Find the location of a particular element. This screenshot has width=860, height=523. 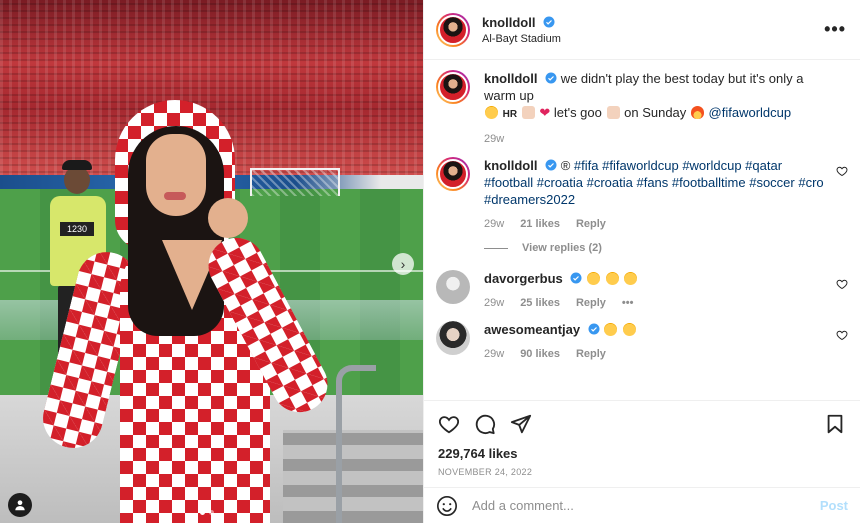

next-arrow-icon: › is located at coordinates (403, 264).